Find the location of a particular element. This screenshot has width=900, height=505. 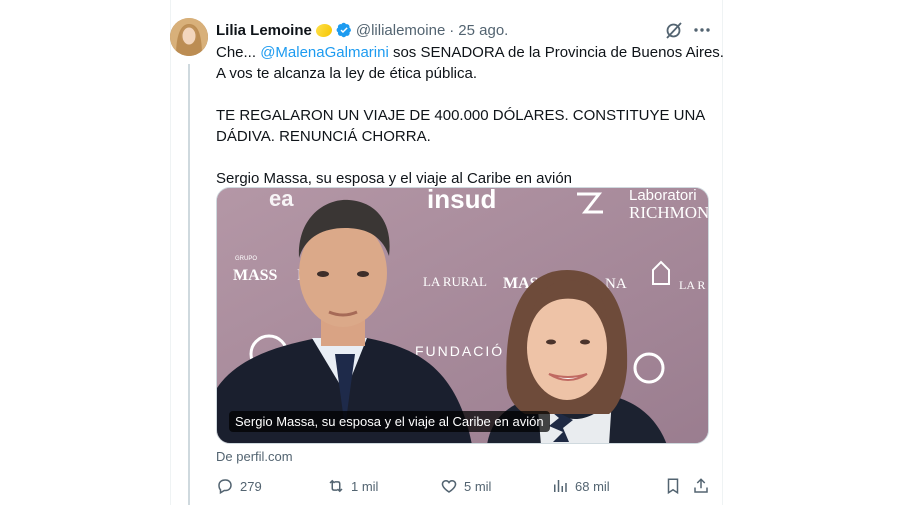

tweet-line-4: DÁDIVA. RENUNCIÁ CHORRA. is located at coordinates (323, 136).